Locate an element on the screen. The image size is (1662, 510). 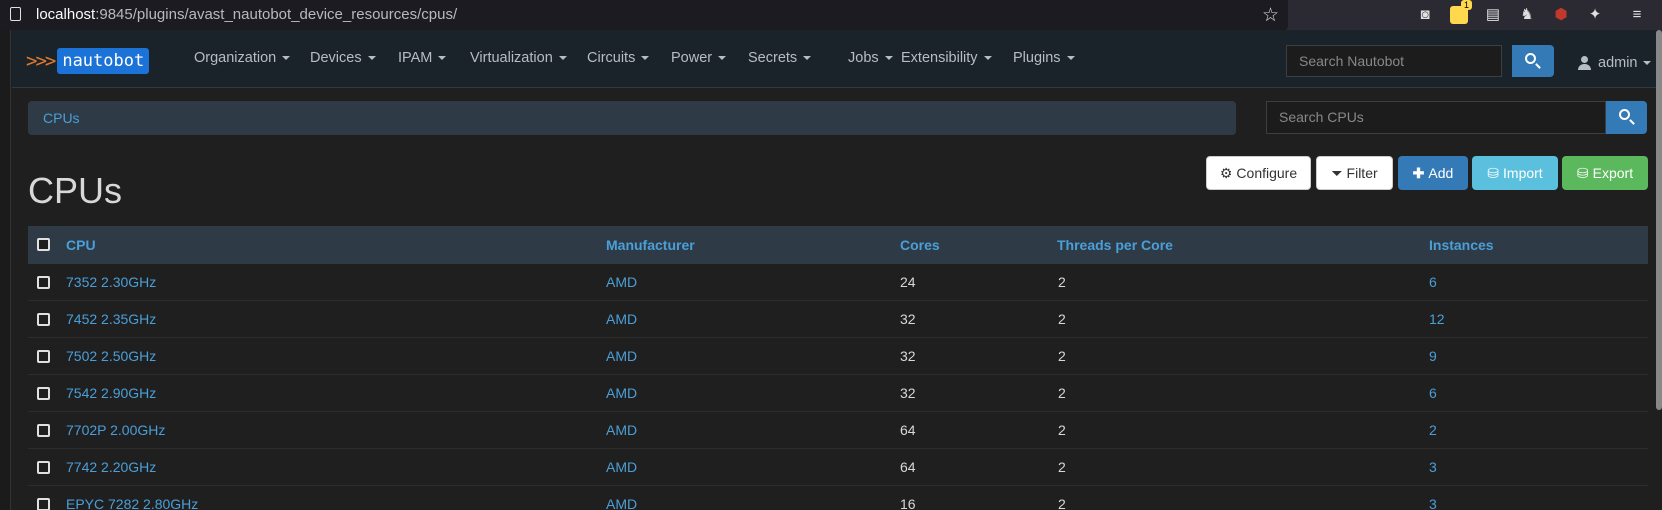
nav-jobs: Jobs is located at coordinates (870, 58).